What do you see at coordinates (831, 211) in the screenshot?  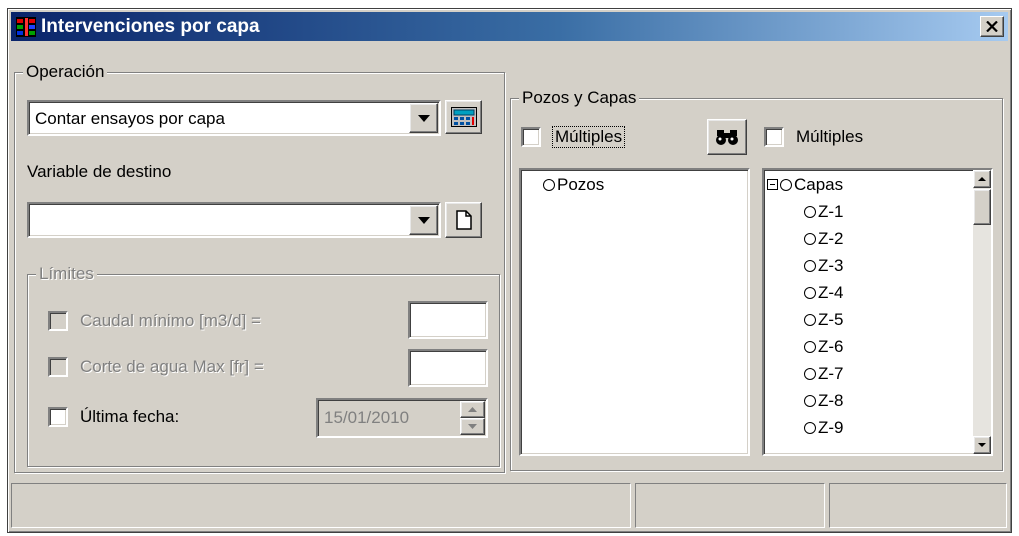 I see `capa-label: Z-1` at bounding box center [831, 211].